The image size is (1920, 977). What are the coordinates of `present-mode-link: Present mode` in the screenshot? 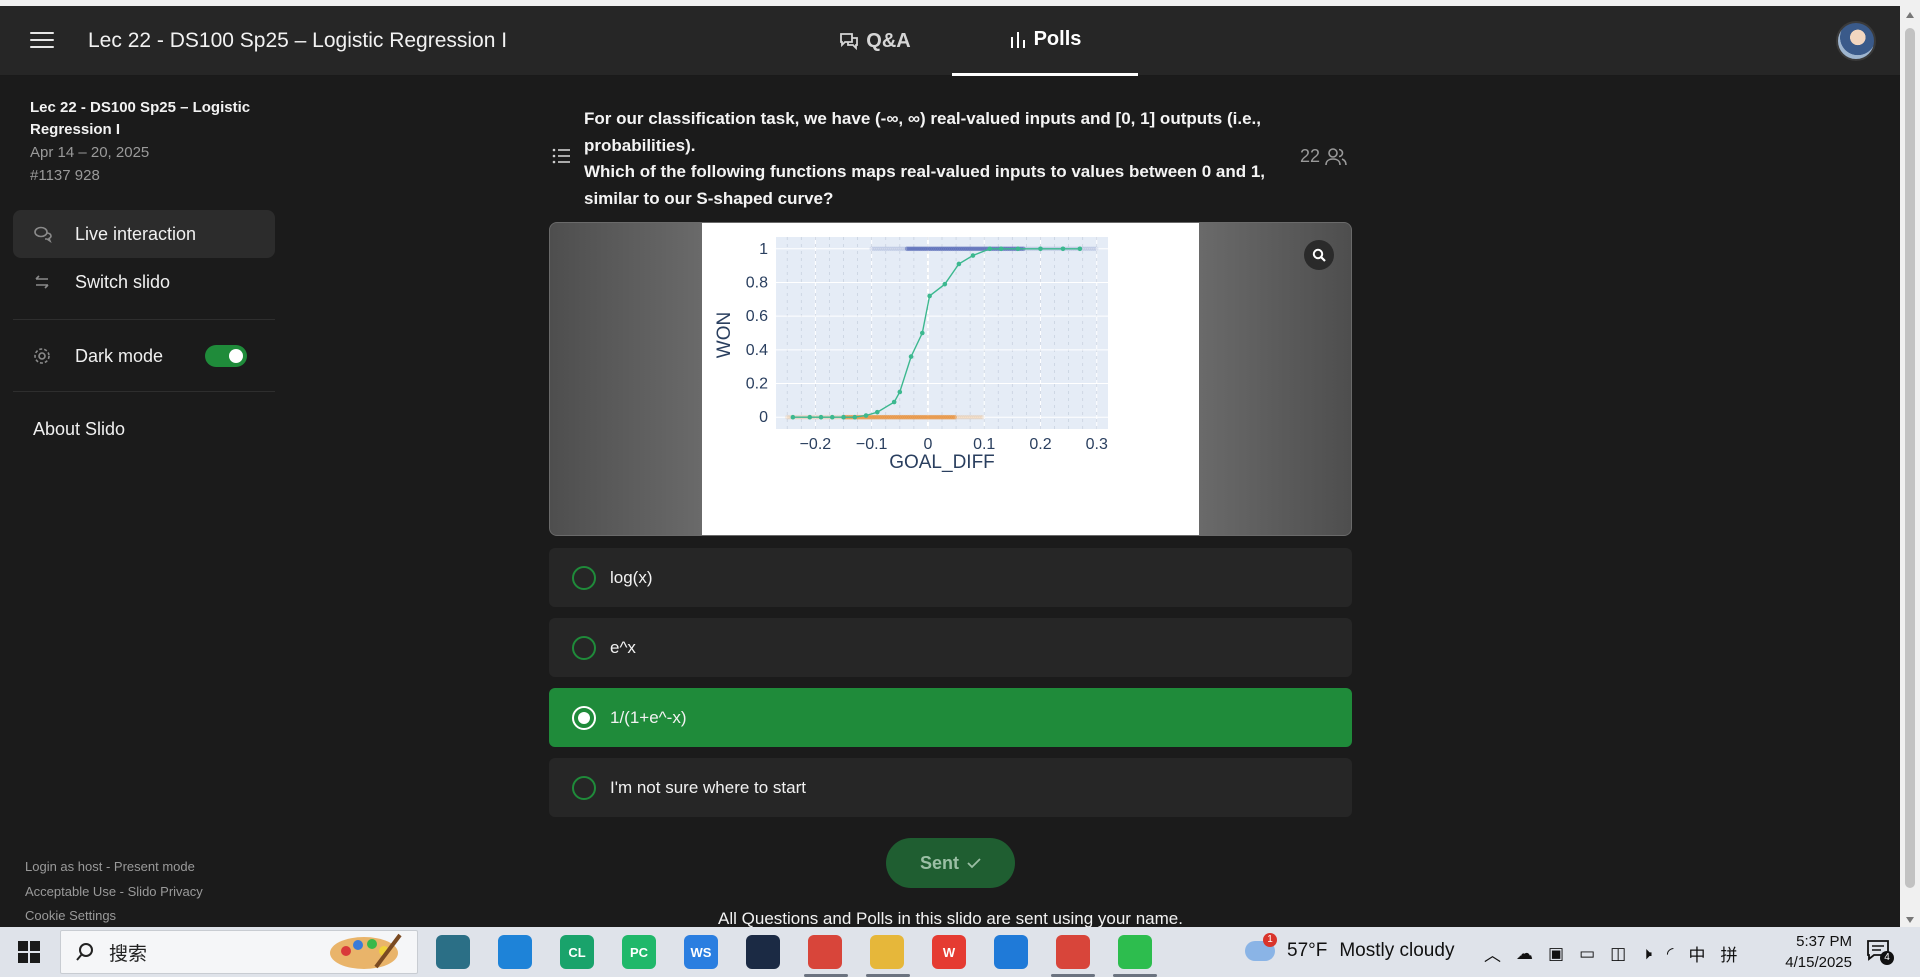 It's located at (154, 866).